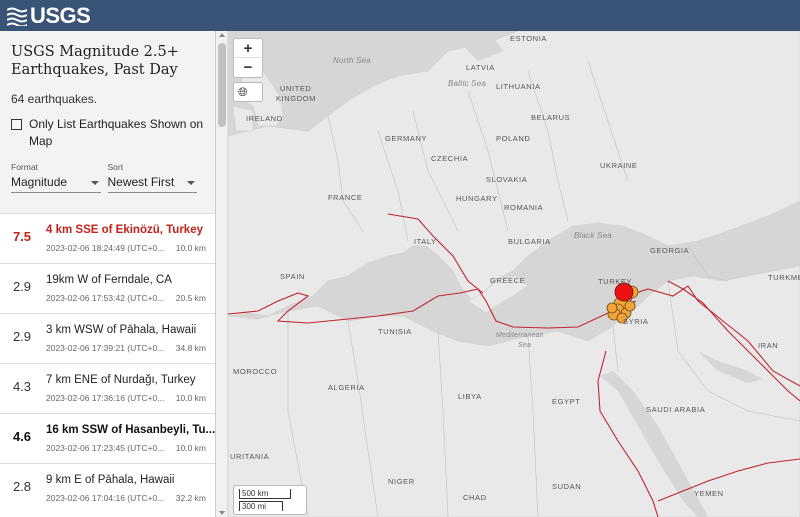  I want to click on map-label: NIGER, so click(401, 481).